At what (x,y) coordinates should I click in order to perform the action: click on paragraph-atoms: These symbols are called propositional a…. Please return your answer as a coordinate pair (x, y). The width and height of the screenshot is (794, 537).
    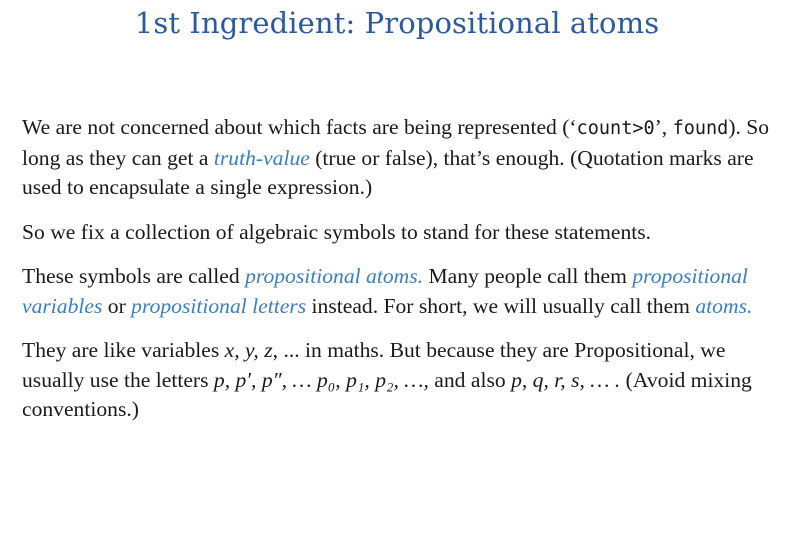
    Looking at the image, I should click on (387, 291).